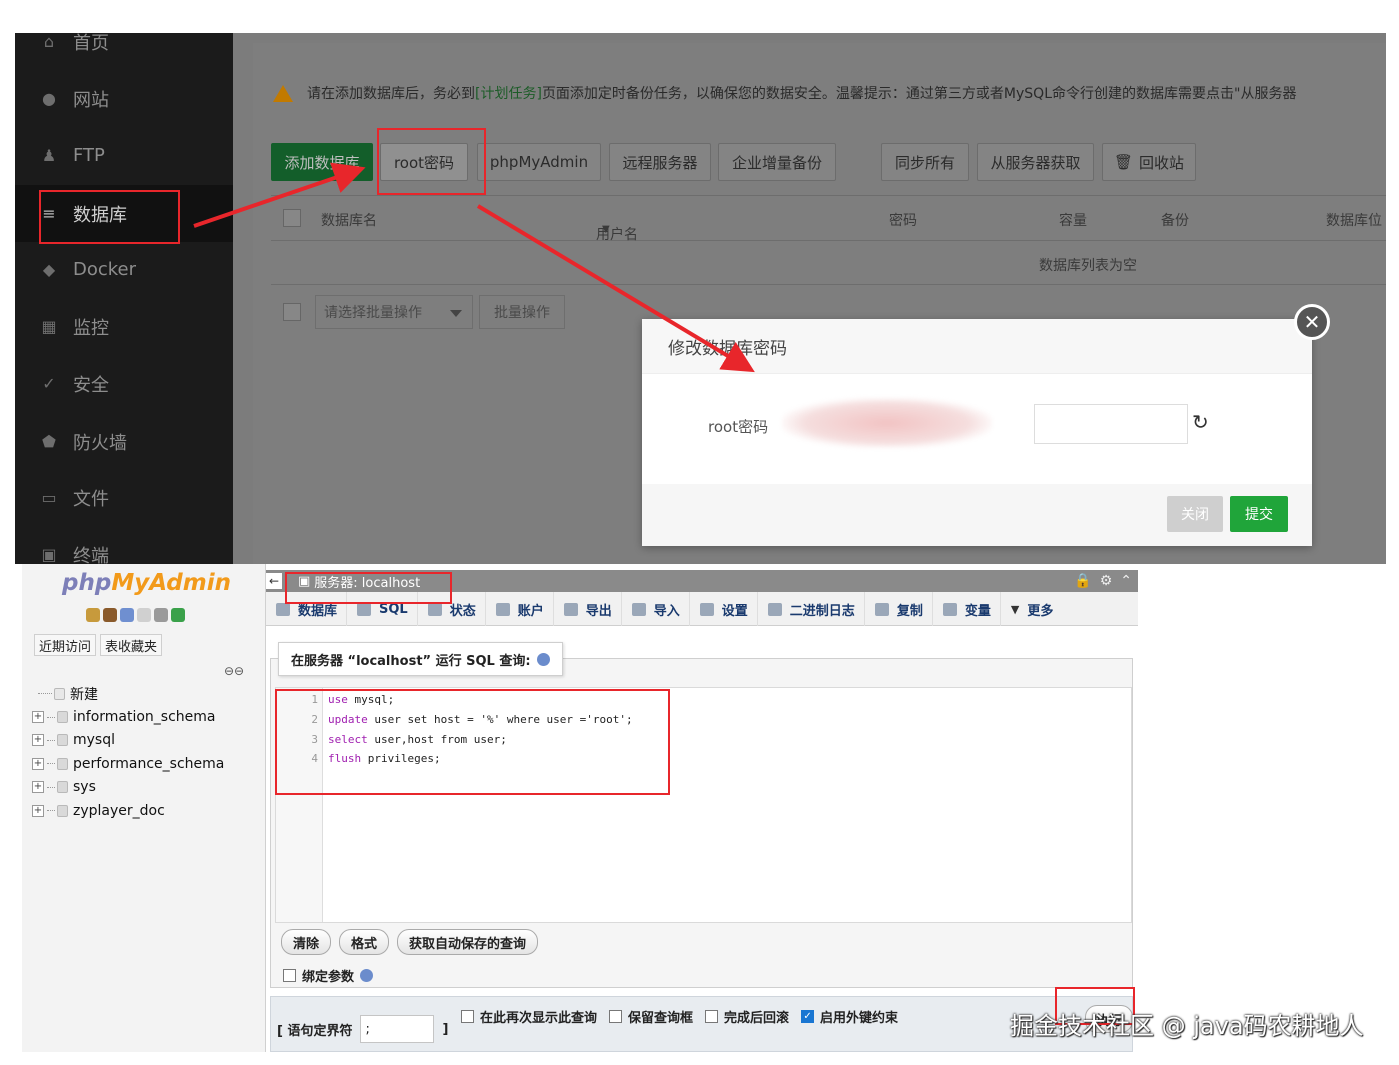 The height and width of the screenshot is (1065, 1399). Describe the element at coordinates (283, 93) in the screenshot. I see `warning-icon` at that location.